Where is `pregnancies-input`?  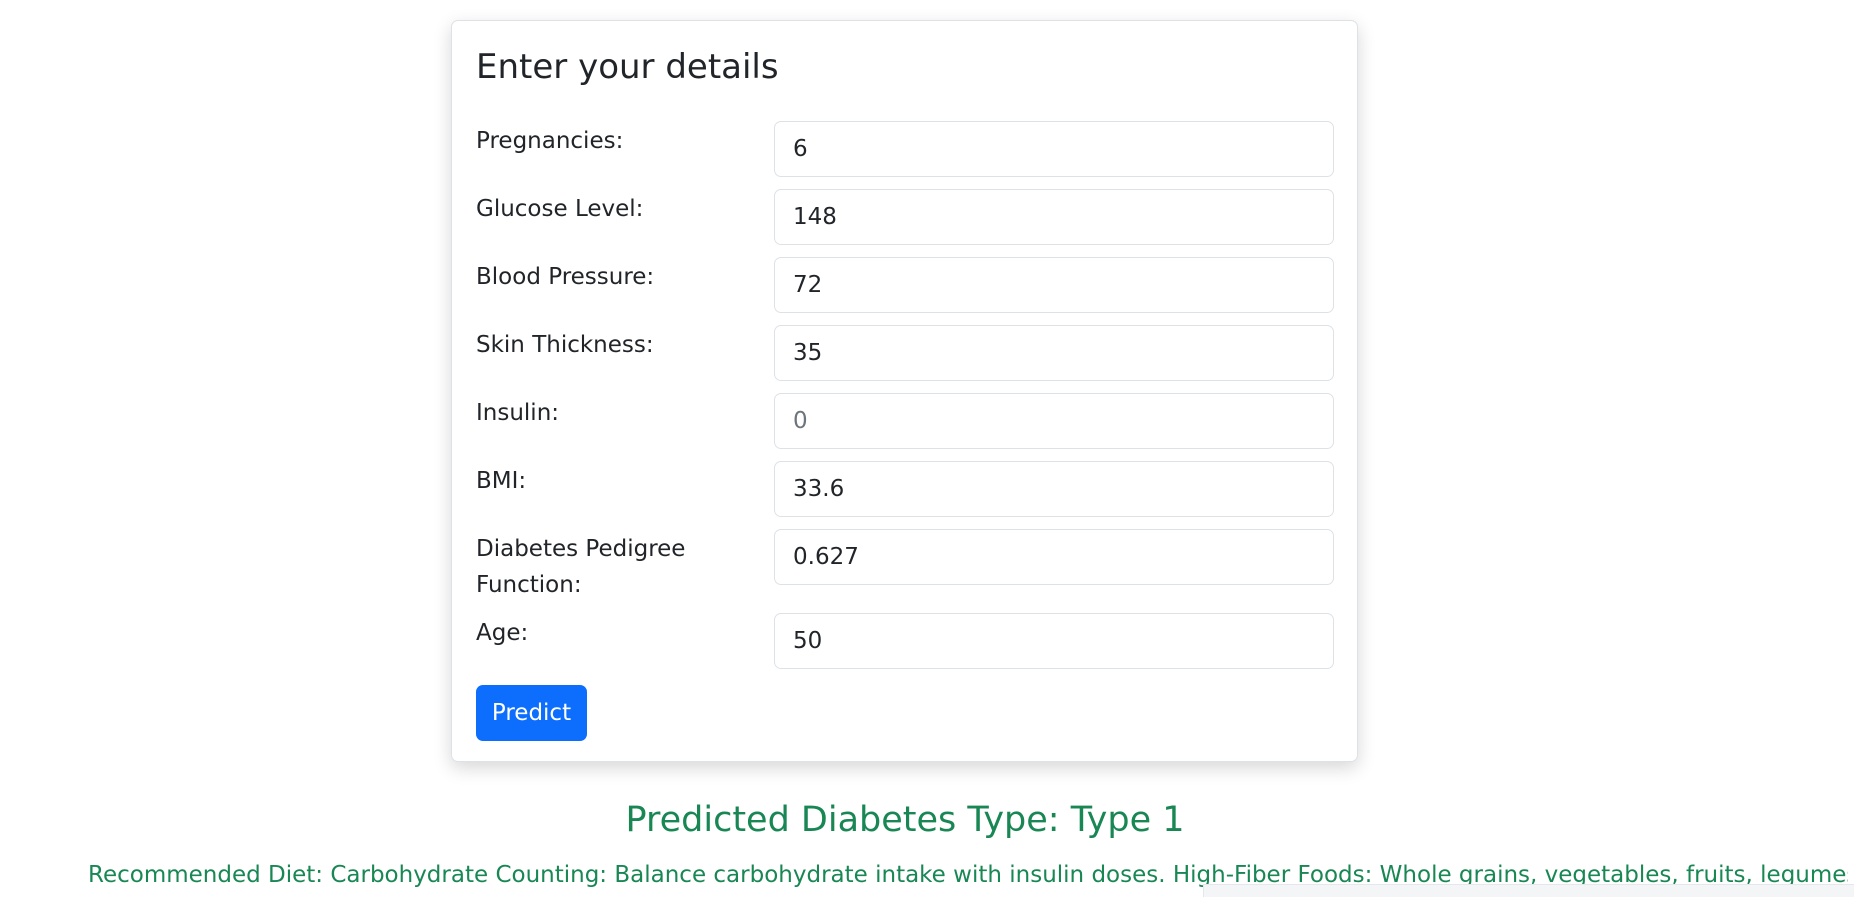
pregnancies-input is located at coordinates (1054, 149).